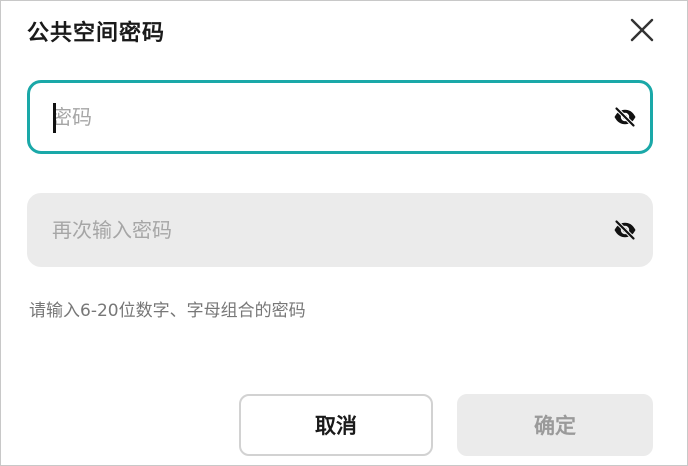 The height and width of the screenshot is (466, 688). I want to click on close-icon, so click(642, 30).